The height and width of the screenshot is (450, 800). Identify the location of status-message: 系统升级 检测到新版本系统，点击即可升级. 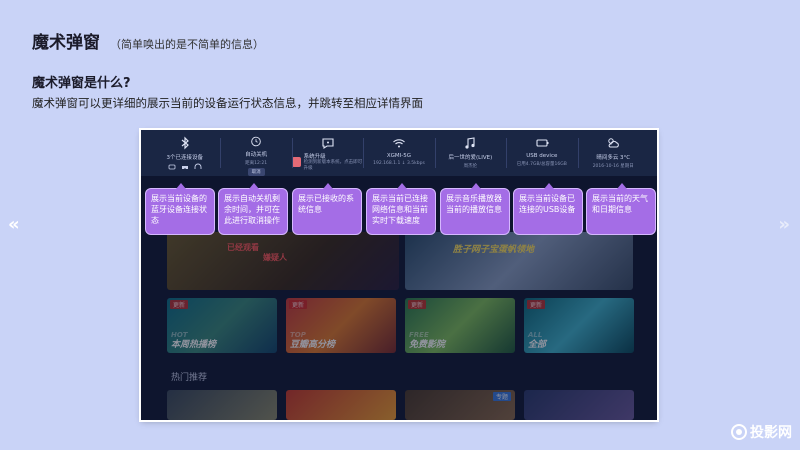
(327, 153).